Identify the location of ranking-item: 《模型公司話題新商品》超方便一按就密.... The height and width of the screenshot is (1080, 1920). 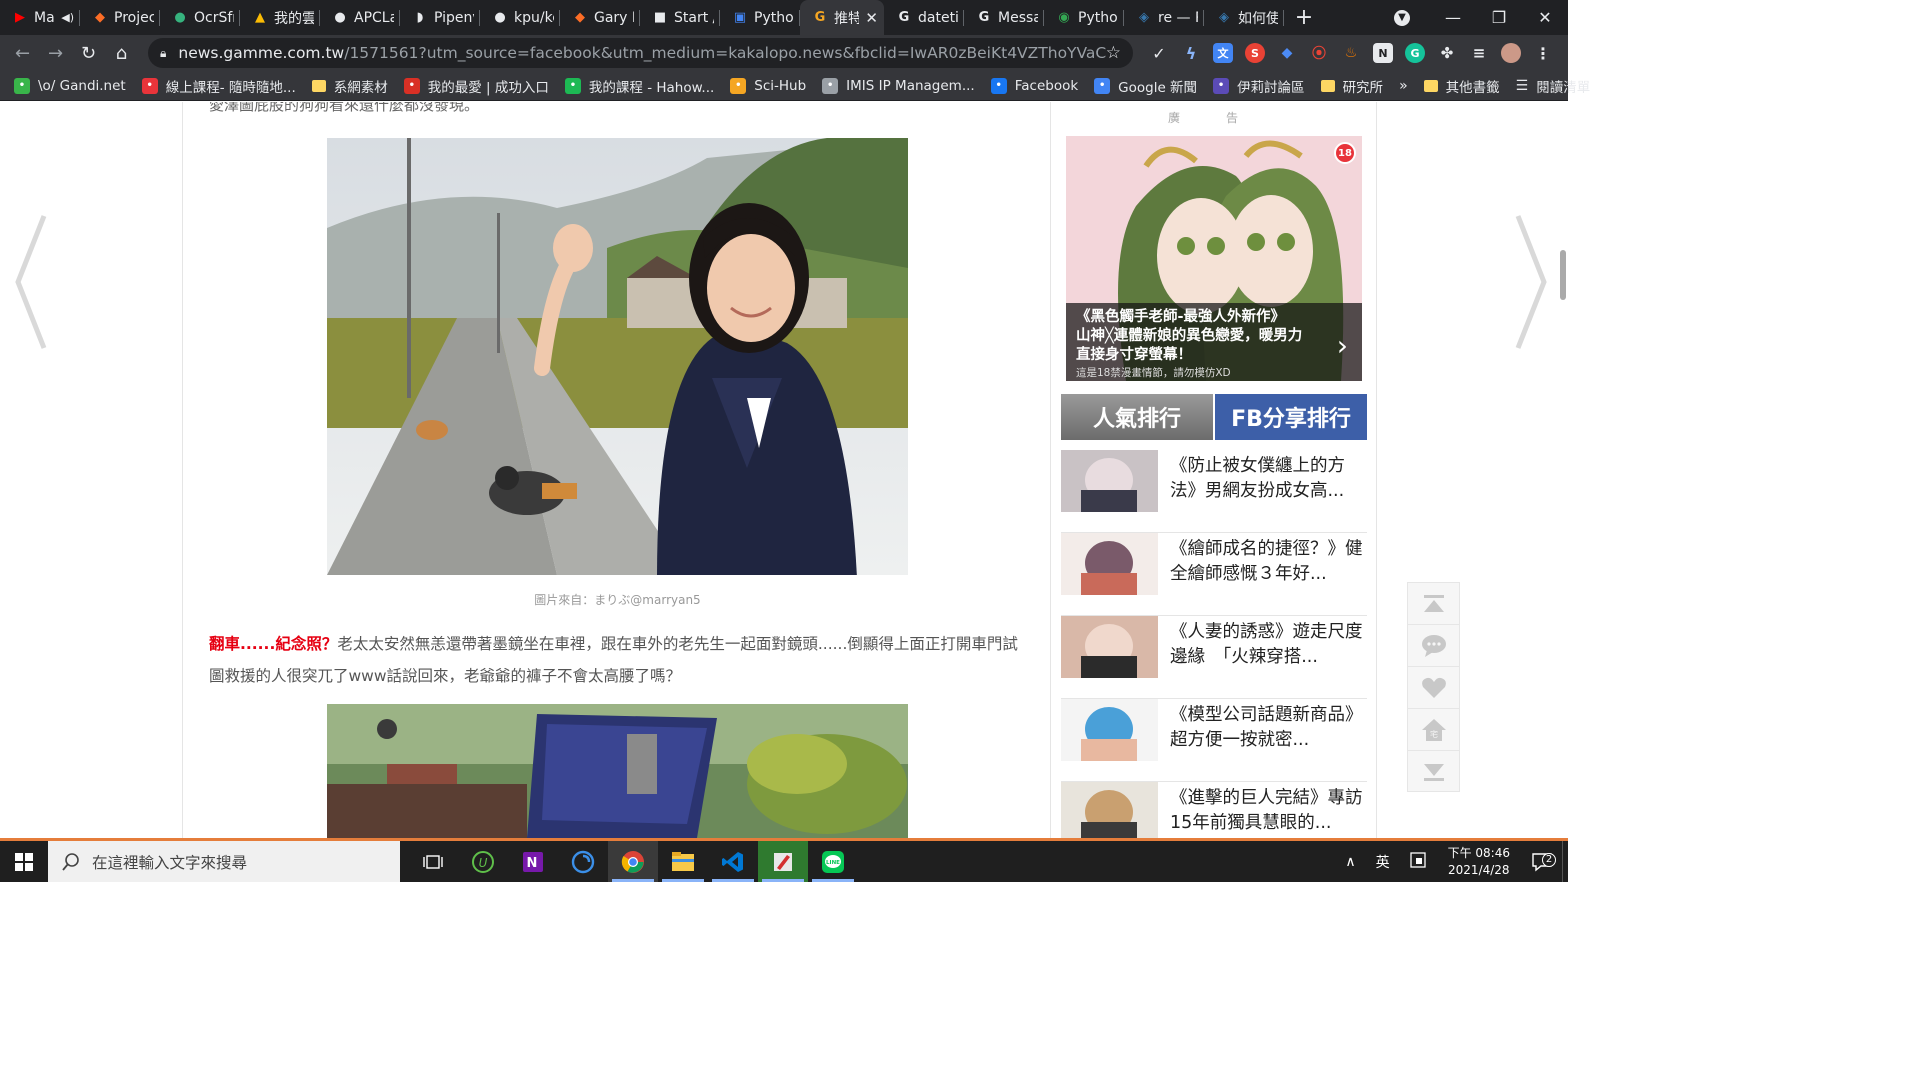
(1214, 740).